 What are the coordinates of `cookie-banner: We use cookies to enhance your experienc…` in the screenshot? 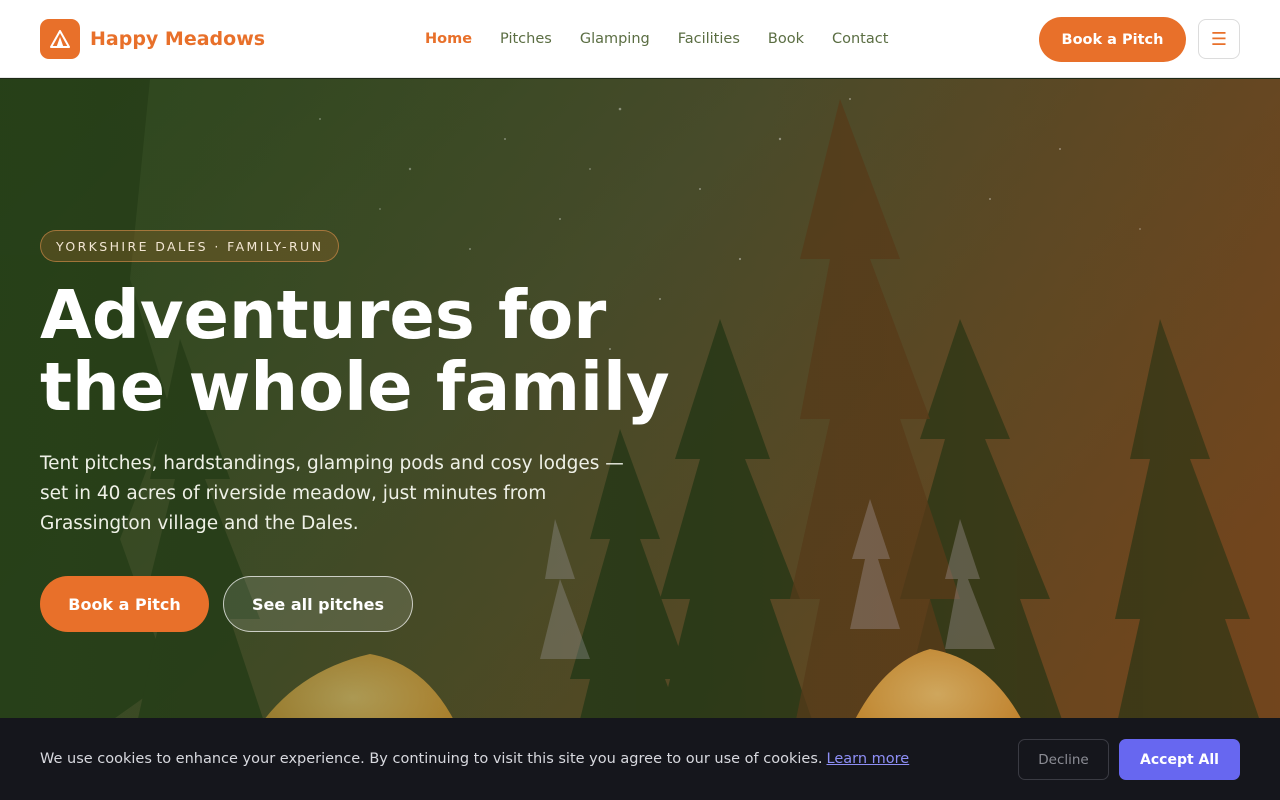 It's located at (640, 759).